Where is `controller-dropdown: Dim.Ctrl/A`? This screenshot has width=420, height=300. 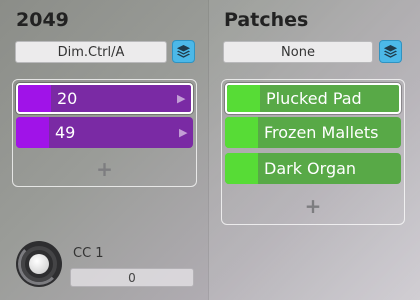 controller-dropdown: Dim.Ctrl/A is located at coordinates (91, 52).